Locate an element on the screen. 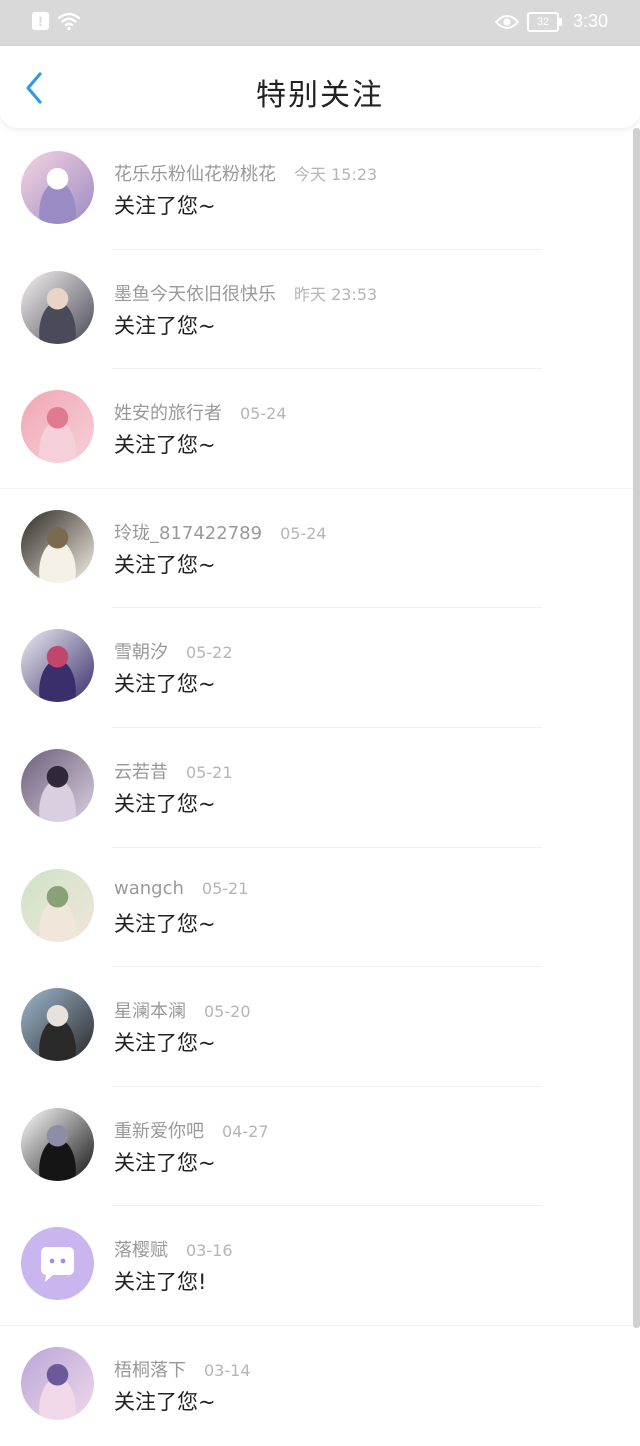 The width and height of the screenshot is (640, 1446). username: 重新爱你吧 is located at coordinates (159, 1131).